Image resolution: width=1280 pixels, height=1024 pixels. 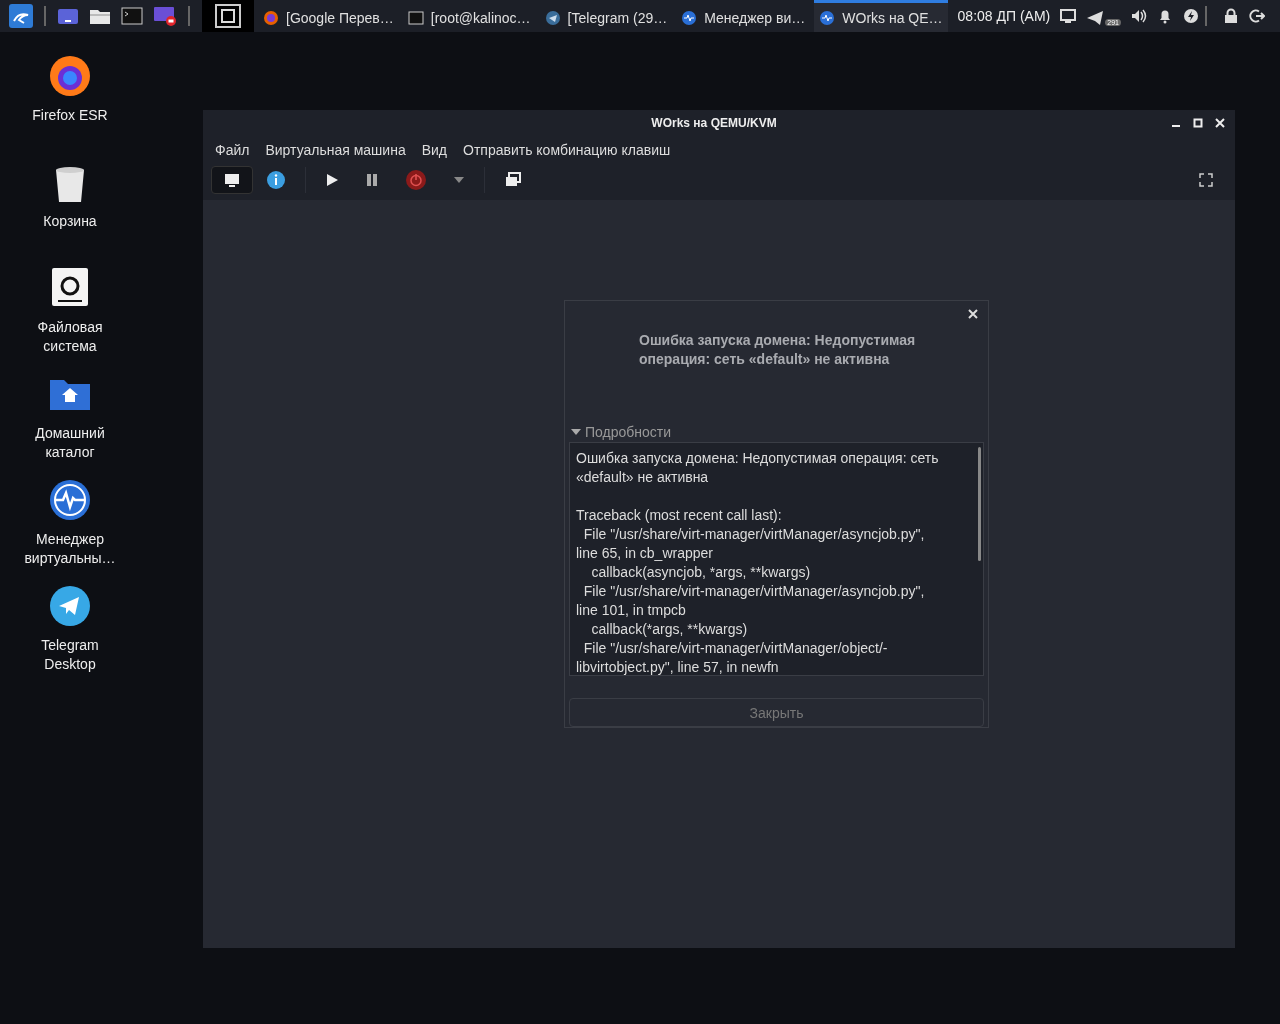 I want to click on browser-icon, so click(x=271, y=17).